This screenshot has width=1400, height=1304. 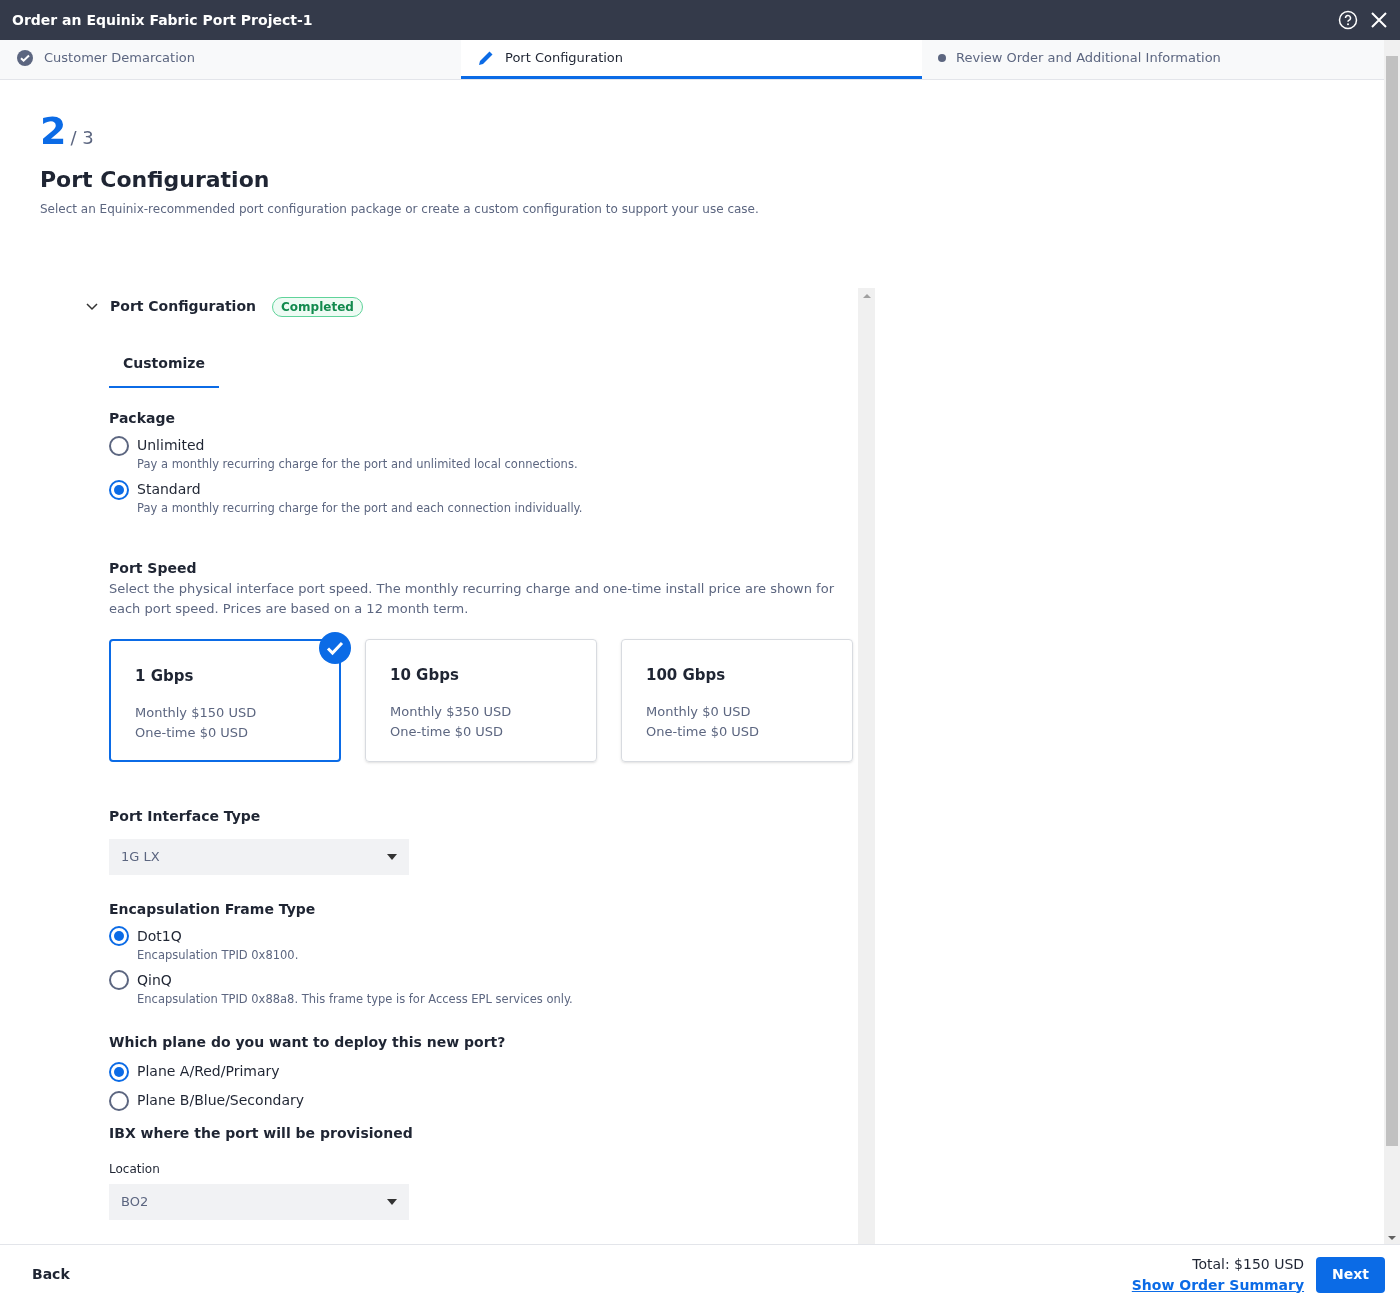 What do you see at coordinates (308, 1042) in the screenshot?
I see `field-label: Which plane do you want to deploy this new port?` at bounding box center [308, 1042].